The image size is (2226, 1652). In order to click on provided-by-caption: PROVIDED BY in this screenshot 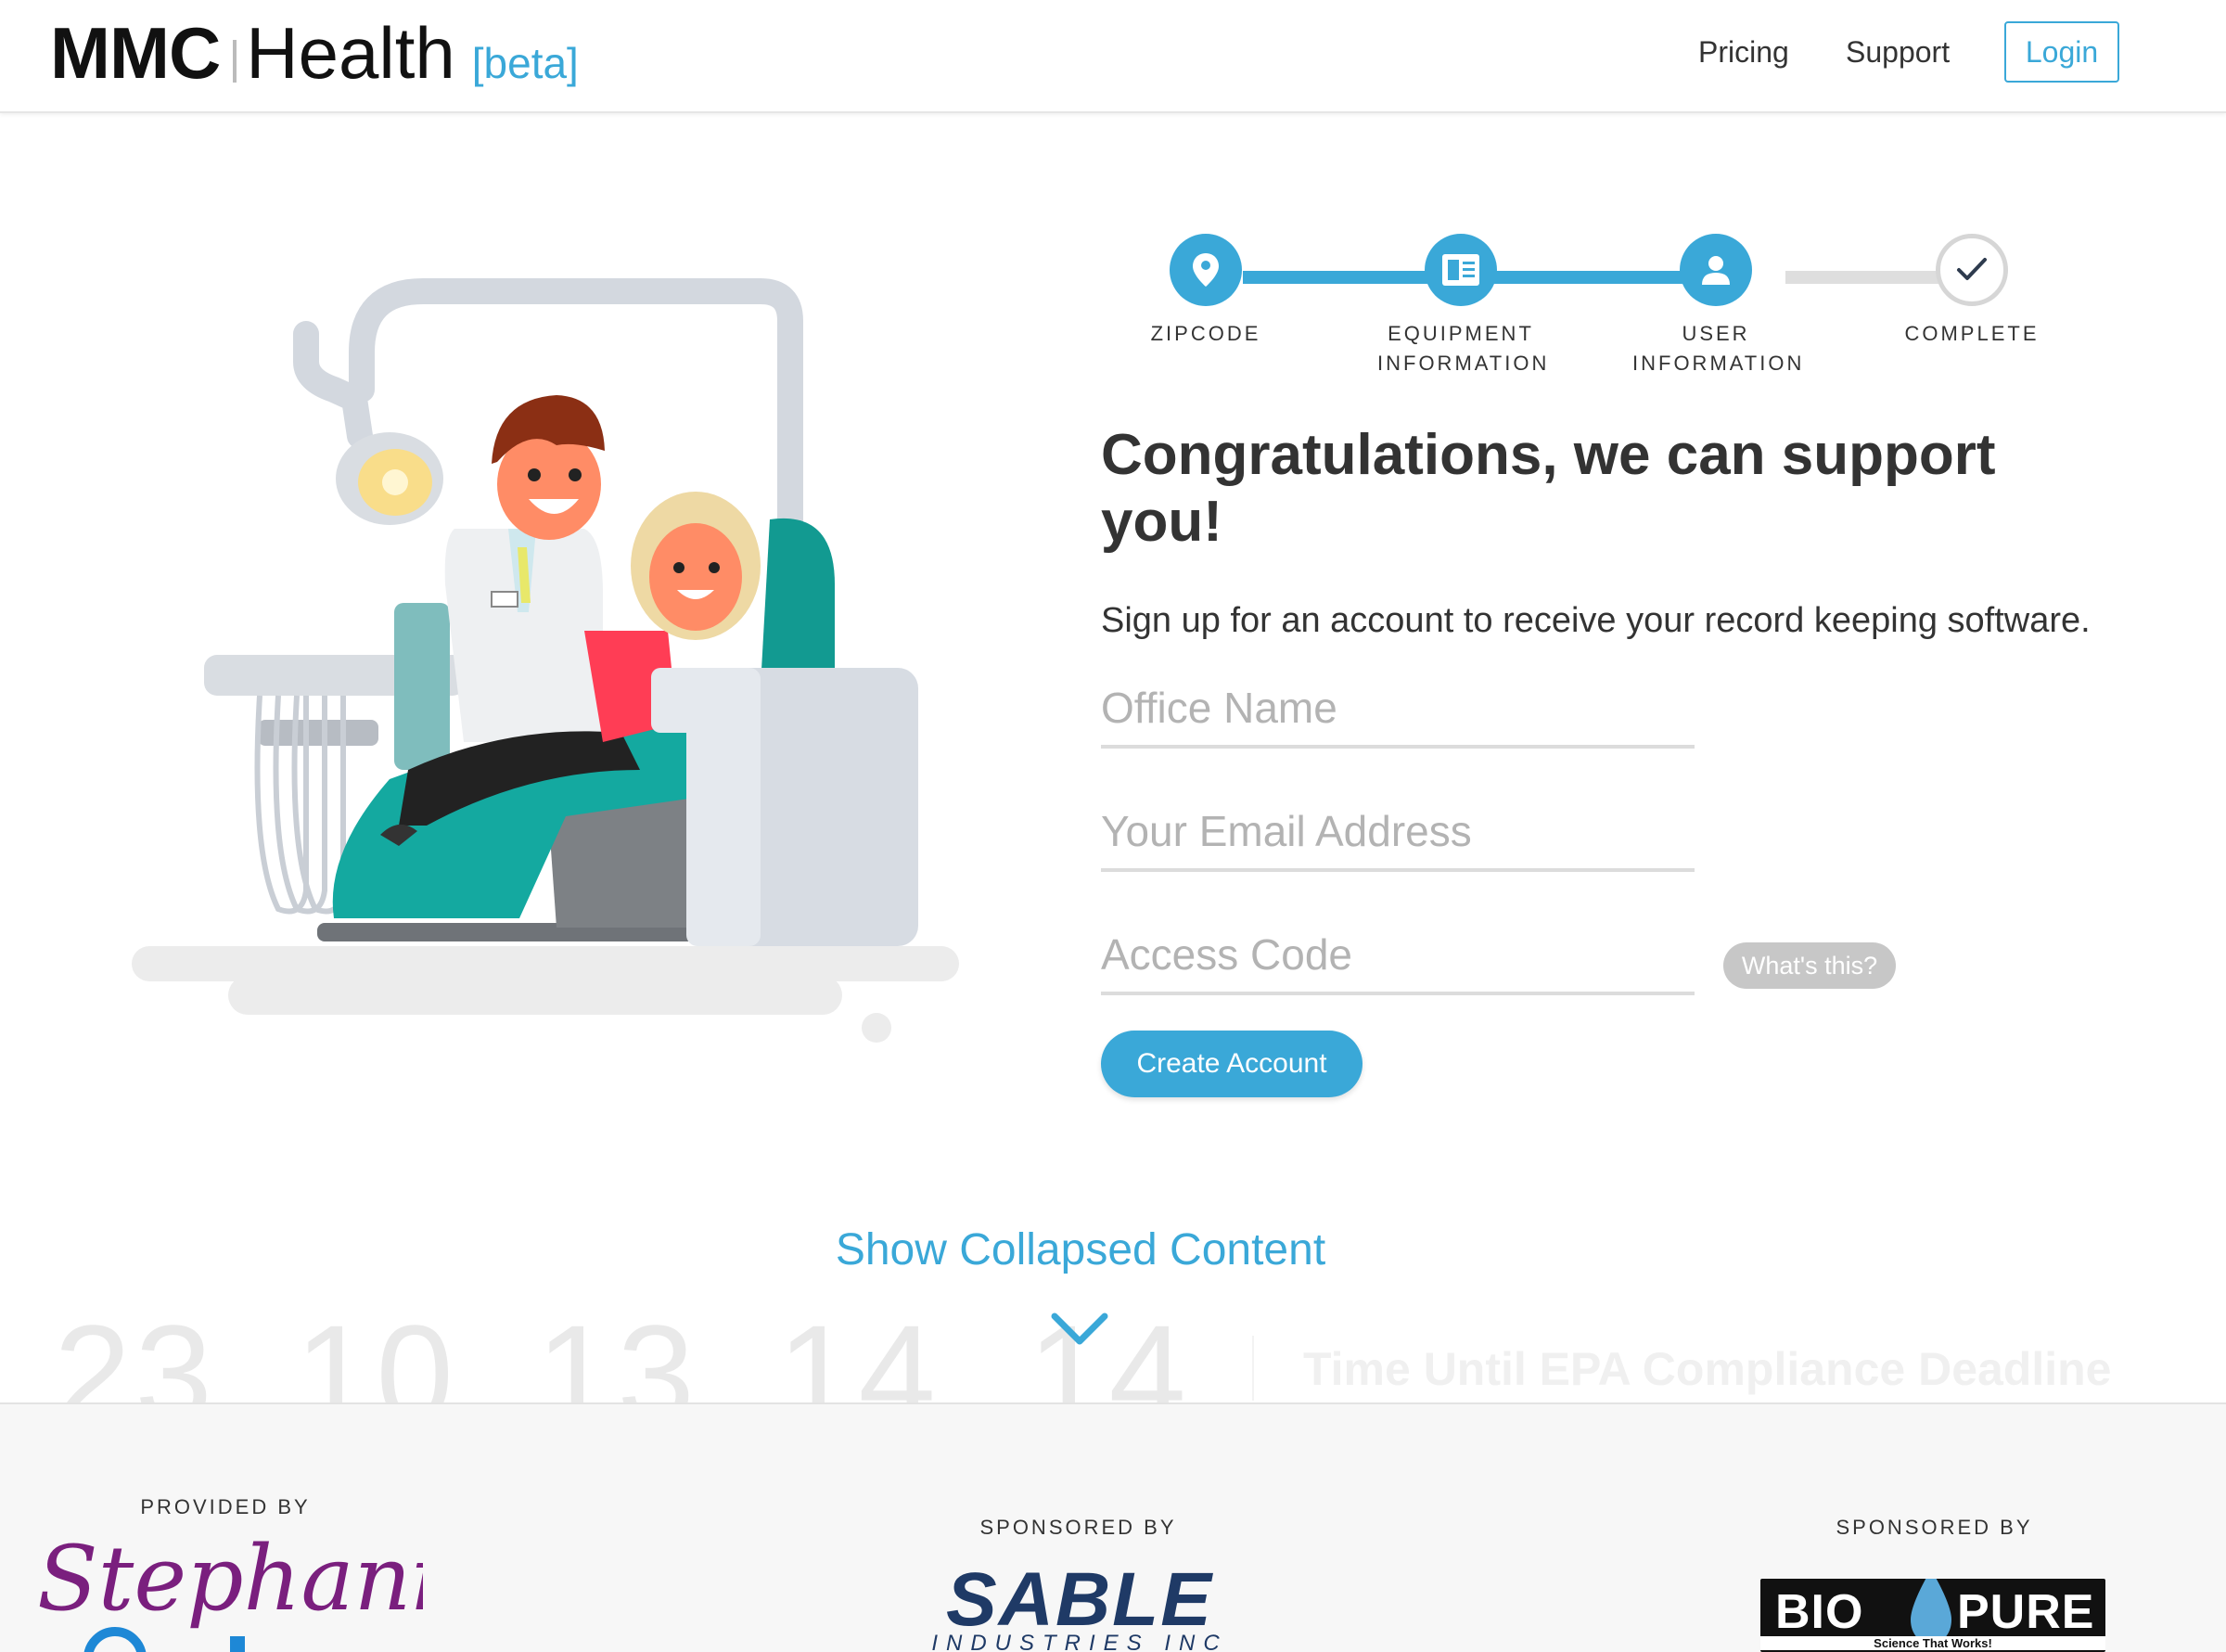, I will do `click(225, 1506)`.